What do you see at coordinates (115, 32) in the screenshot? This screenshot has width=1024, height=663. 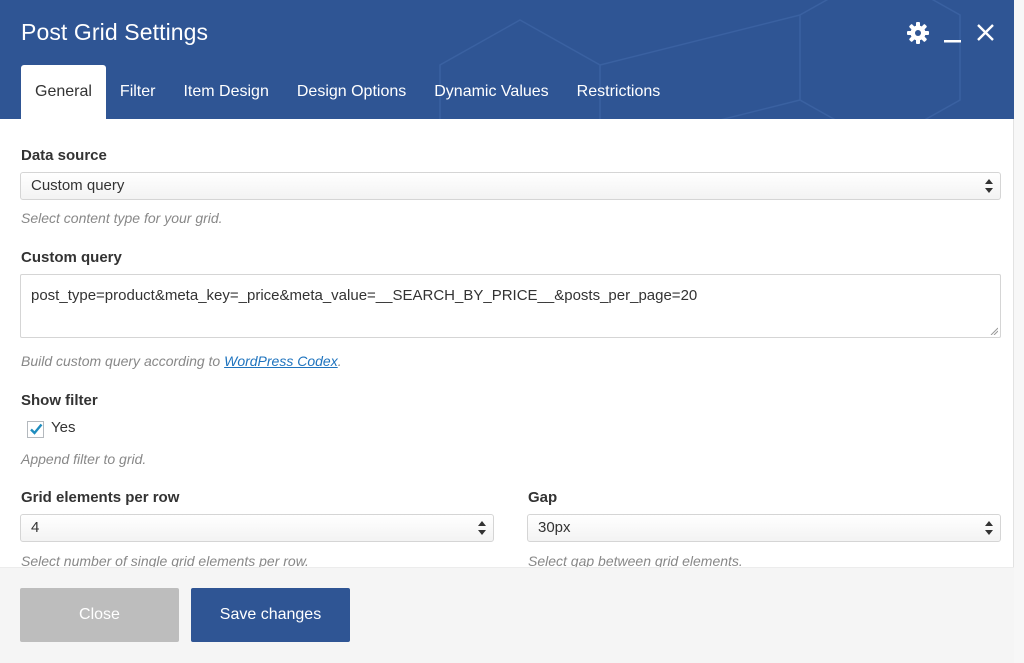 I see `modal-title: Post Grid Settings` at bounding box center [115, 32].